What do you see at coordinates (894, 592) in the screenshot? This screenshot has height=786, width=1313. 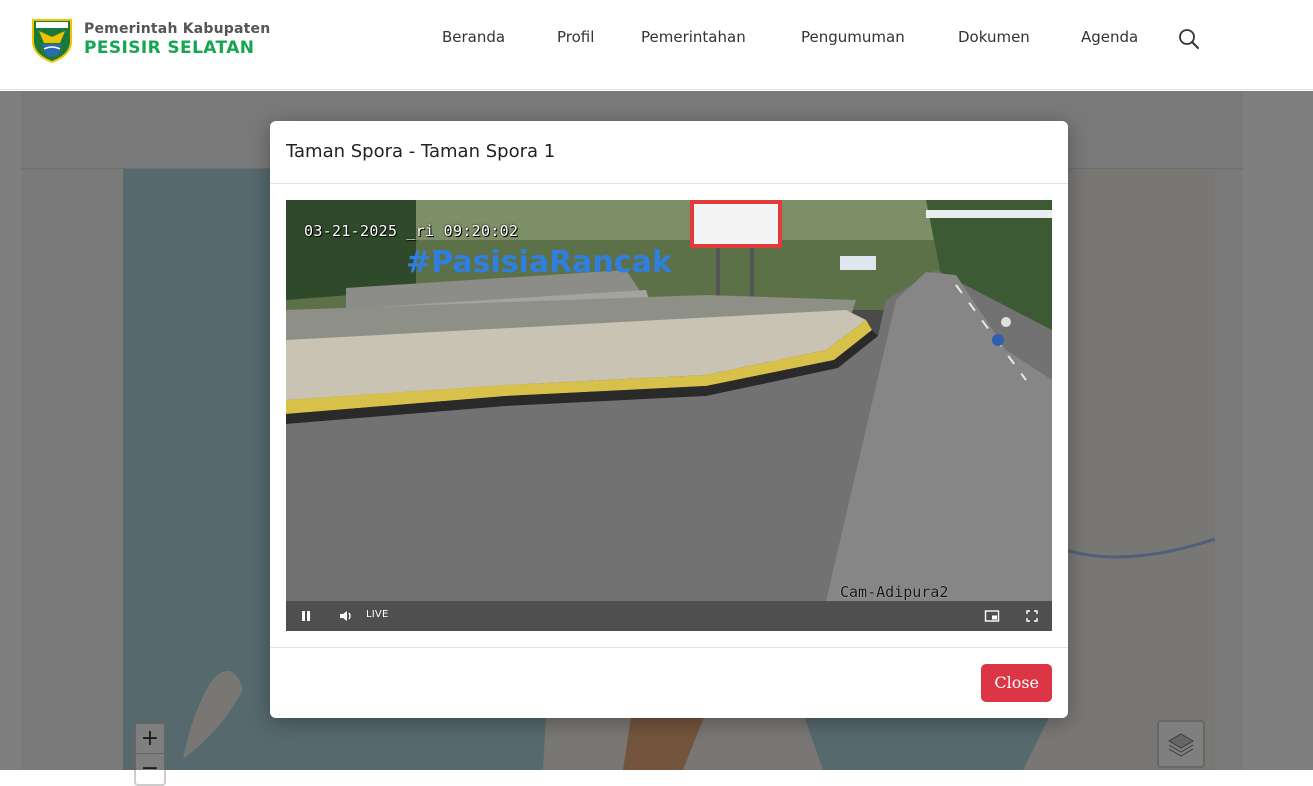 I see `cctv-camera-name: Cam-Adipura2` at bounding box center [894, 592].